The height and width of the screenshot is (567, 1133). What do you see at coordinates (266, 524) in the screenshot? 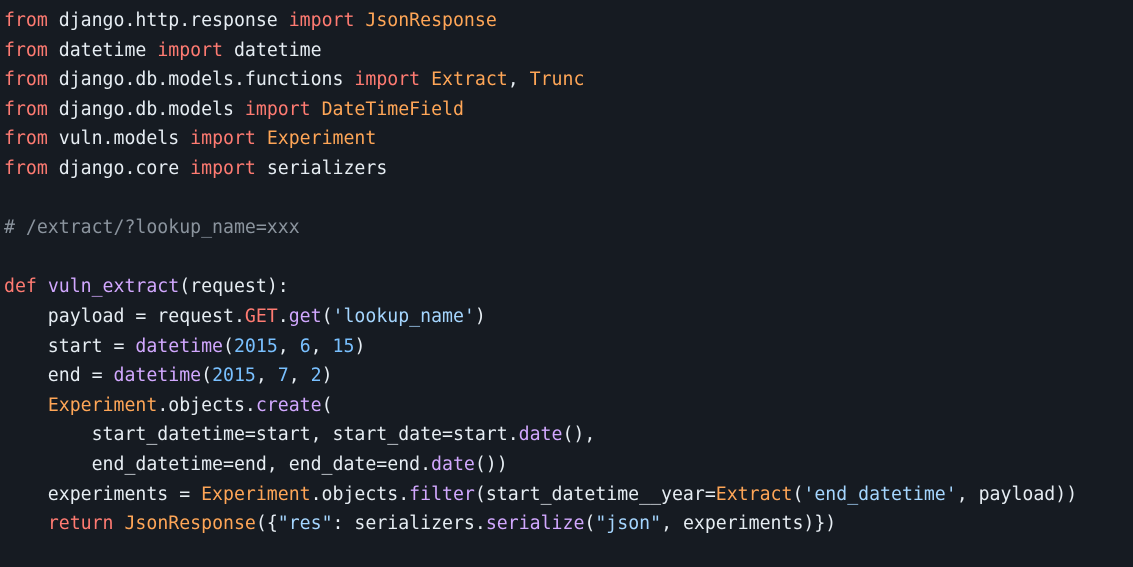
I see `code-token: ({` at bounding box center [266, 524].